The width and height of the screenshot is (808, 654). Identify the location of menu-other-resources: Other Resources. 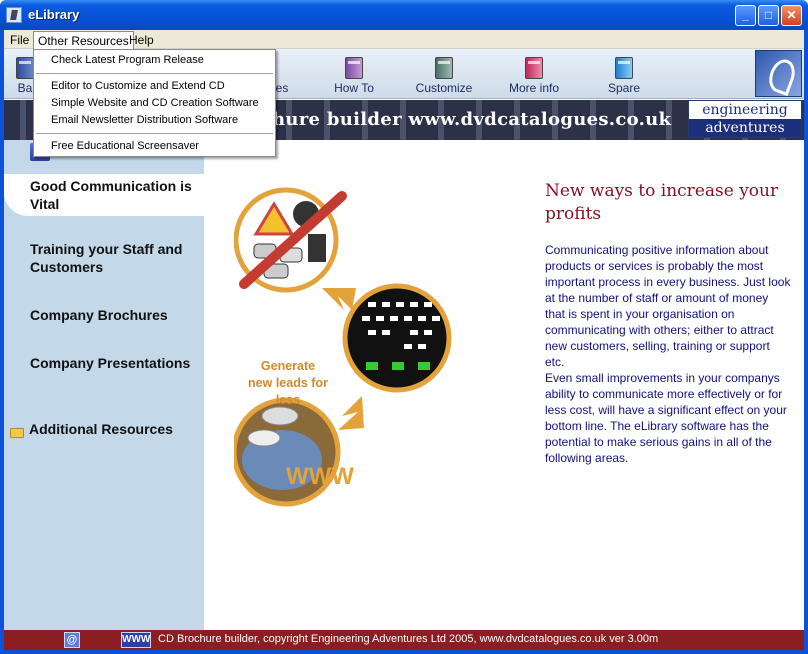
(83, 40).